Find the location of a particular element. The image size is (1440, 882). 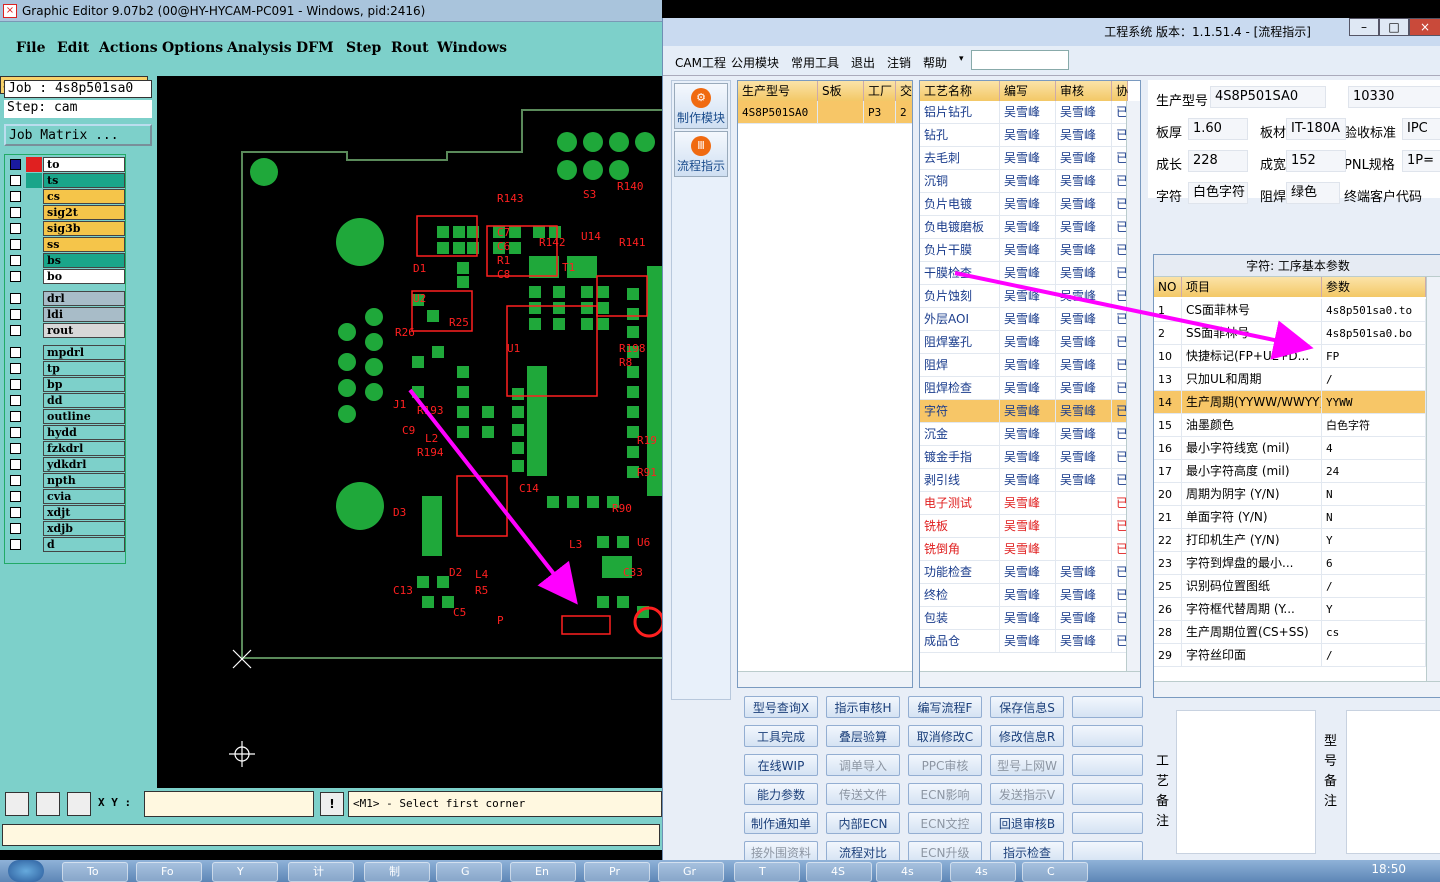

action-button: 指示审核H is located at coordinates (863, 707).